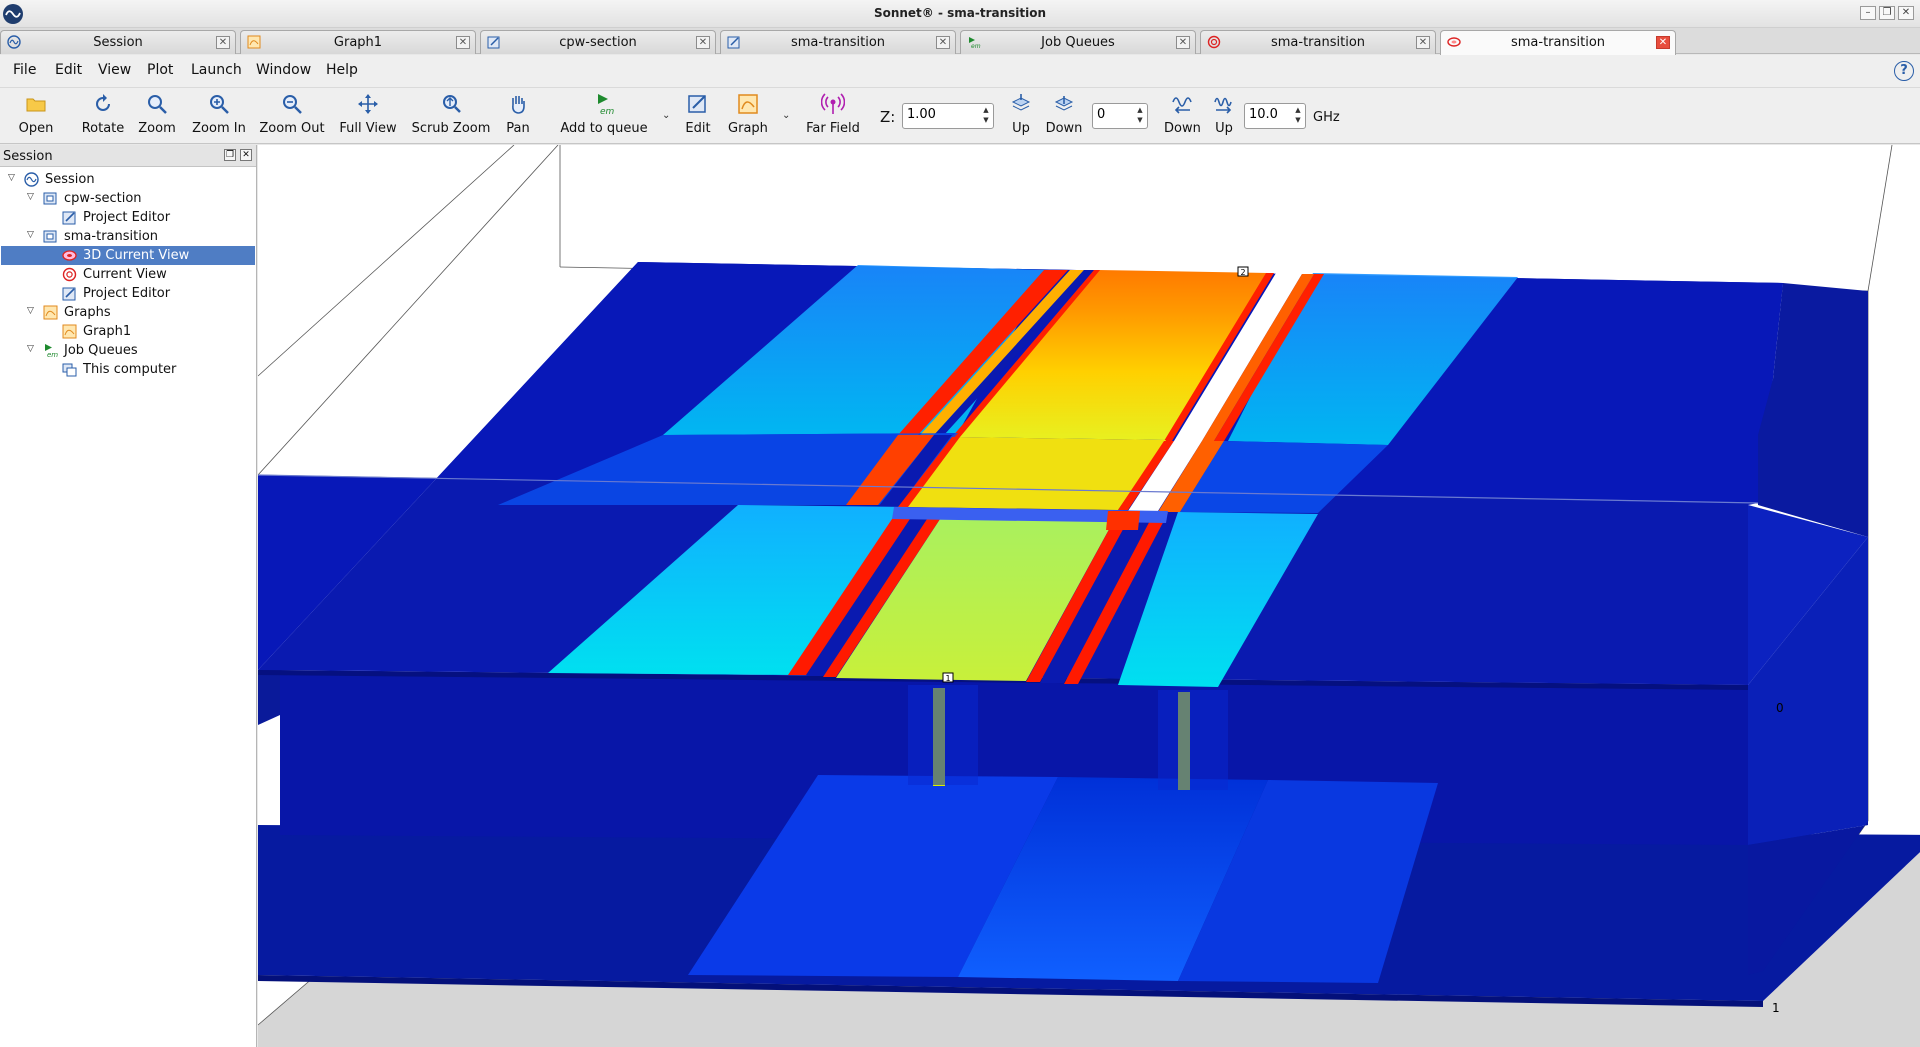 The height and width of the screenshot is (1047, 1920). Describe the element at coordinates (1243, 271) in the screenshot. I see `port-marker-2: 2` at that location.